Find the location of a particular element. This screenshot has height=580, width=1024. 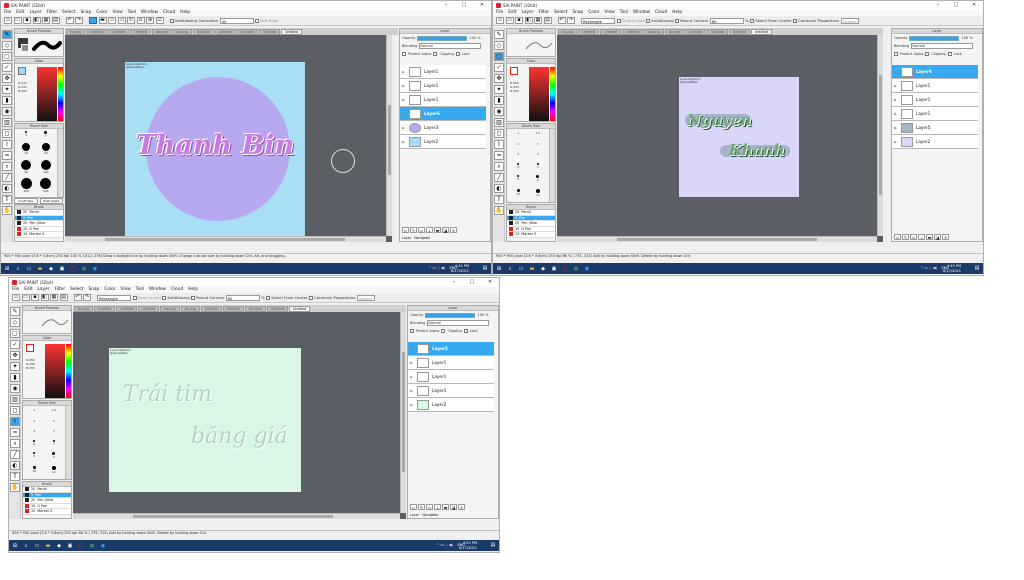

layer-row-selected: ◉ Layer6 is located at coordinates (443, 114).